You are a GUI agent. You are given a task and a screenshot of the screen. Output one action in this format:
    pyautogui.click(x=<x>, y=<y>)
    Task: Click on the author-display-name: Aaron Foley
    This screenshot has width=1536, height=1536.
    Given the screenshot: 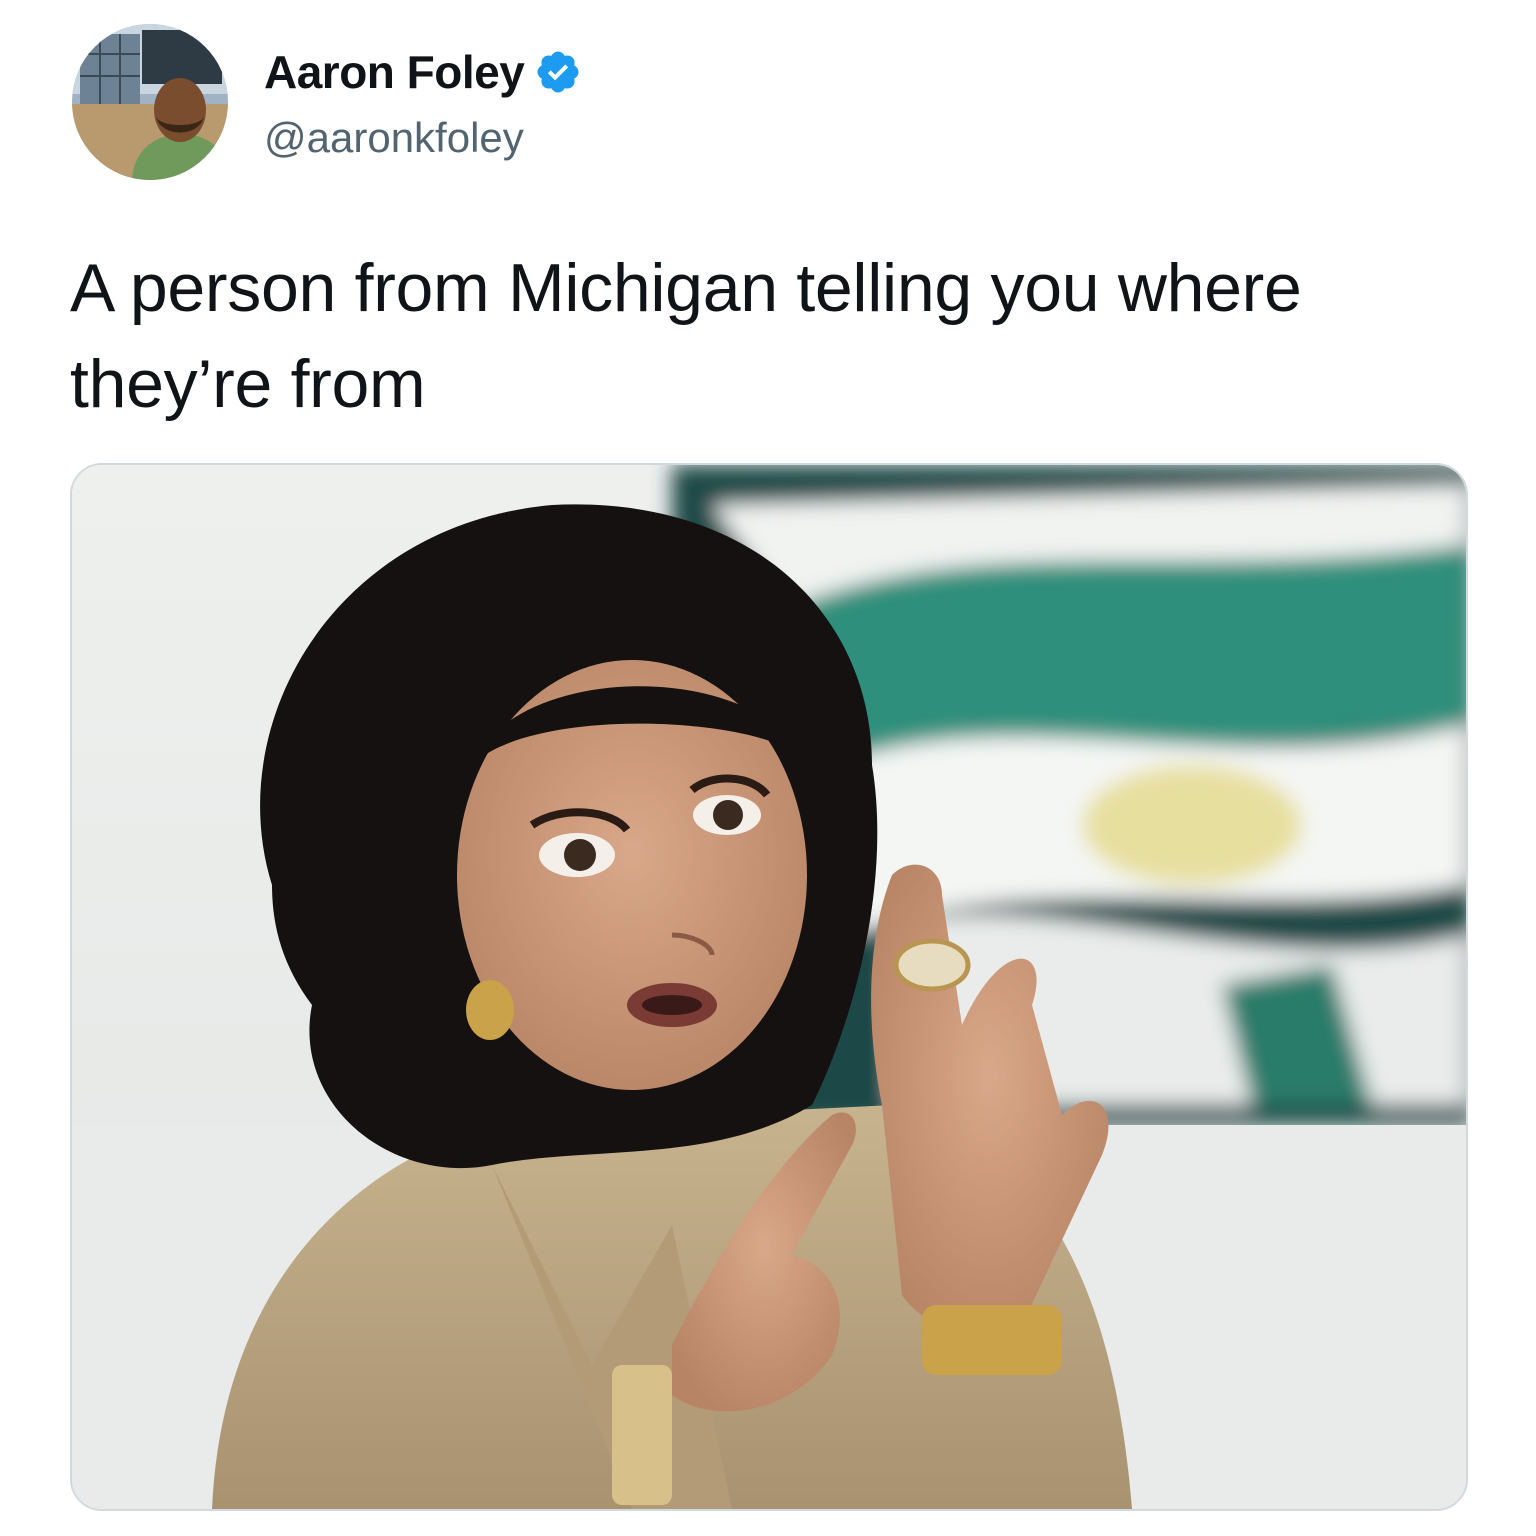 What is the action you would take?
    pyautogui.click(x=394, y=72)
    